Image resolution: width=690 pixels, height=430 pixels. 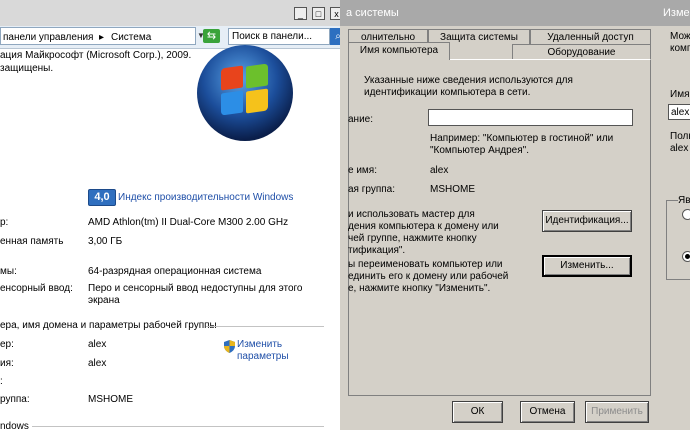 What do you see at coordinates (468, 80) in the screenshot?
I see `intro-line-1: Указанные ниже сведения используются для` at bounding box center [468, 80].